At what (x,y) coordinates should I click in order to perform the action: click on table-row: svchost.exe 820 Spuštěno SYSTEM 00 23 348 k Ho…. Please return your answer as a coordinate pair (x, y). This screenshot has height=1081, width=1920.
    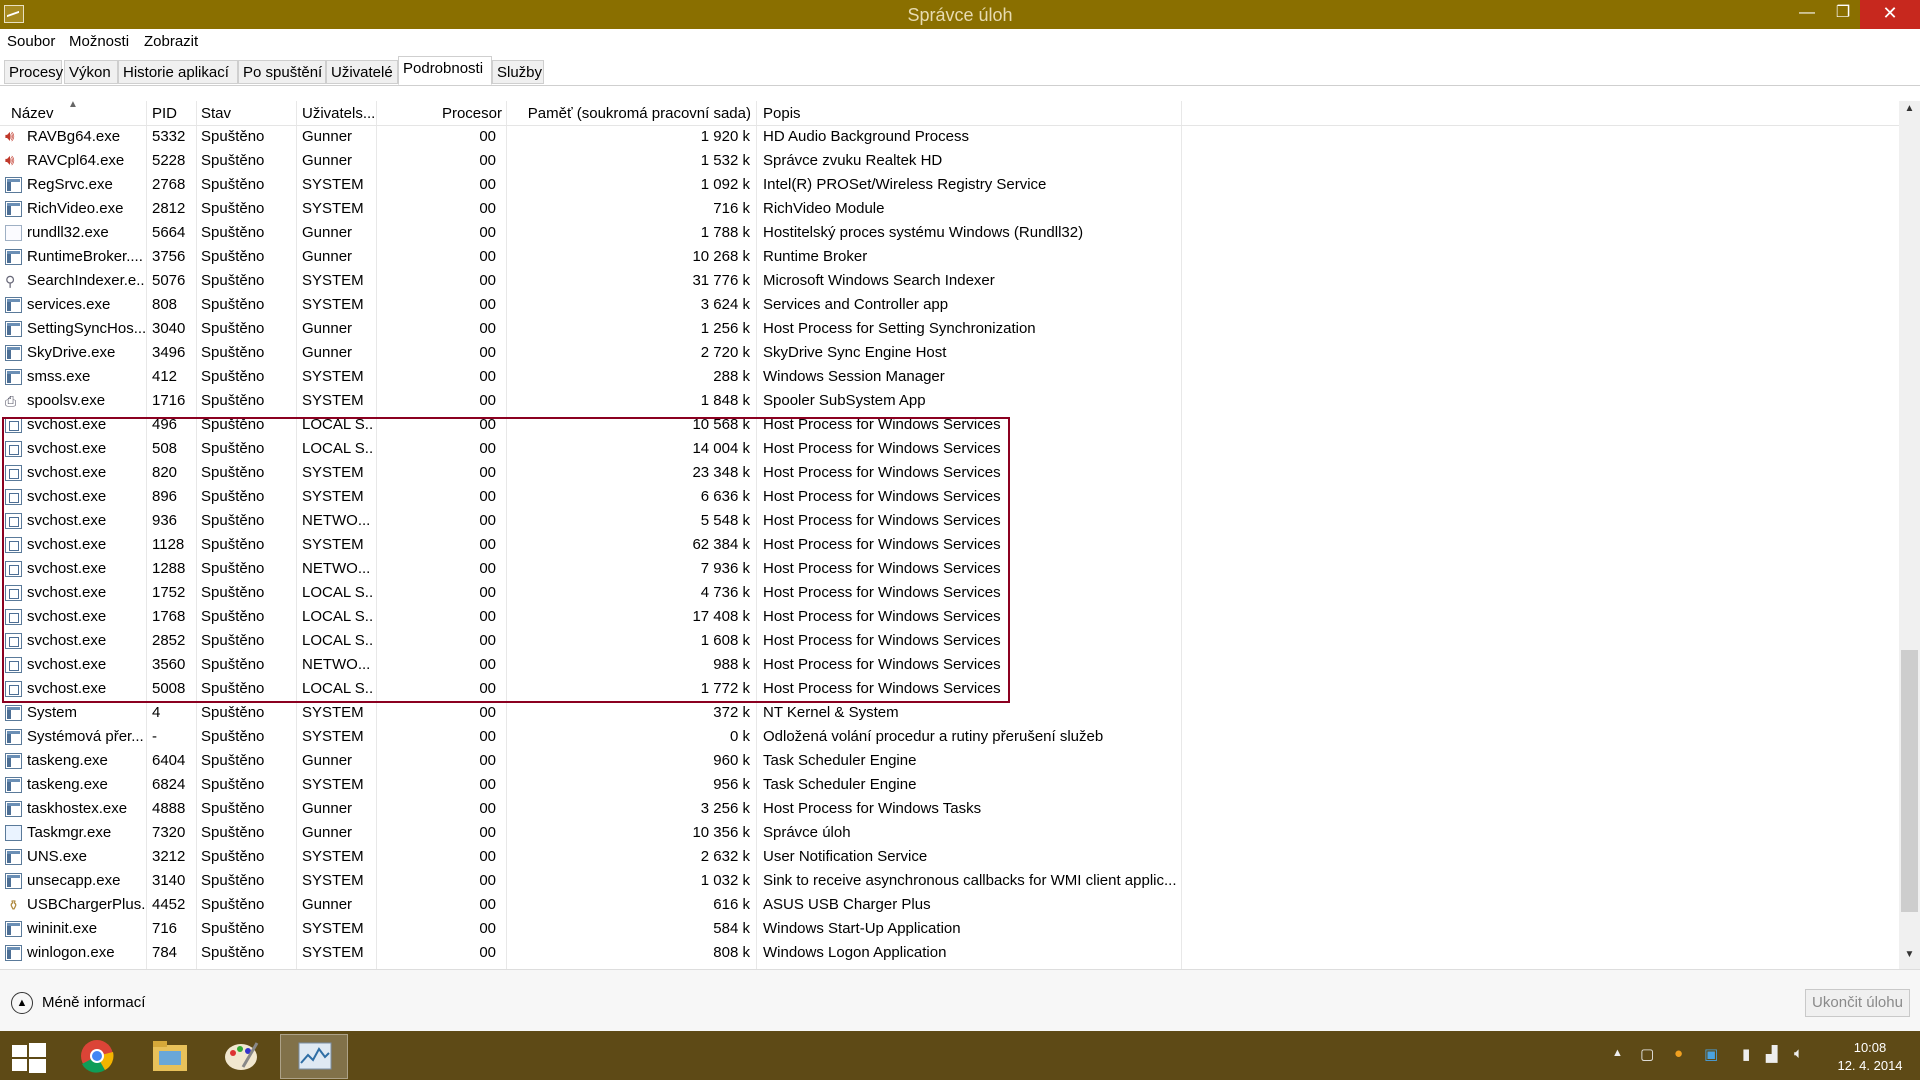
    Looking at the image, I should click on (950, 473).